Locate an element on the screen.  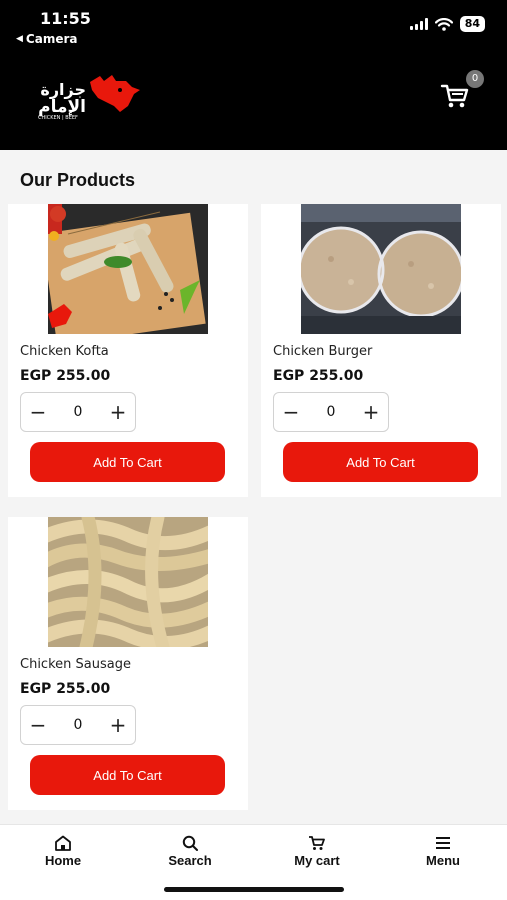
battery-indicator: 84 is located at coordinates (472, 24).